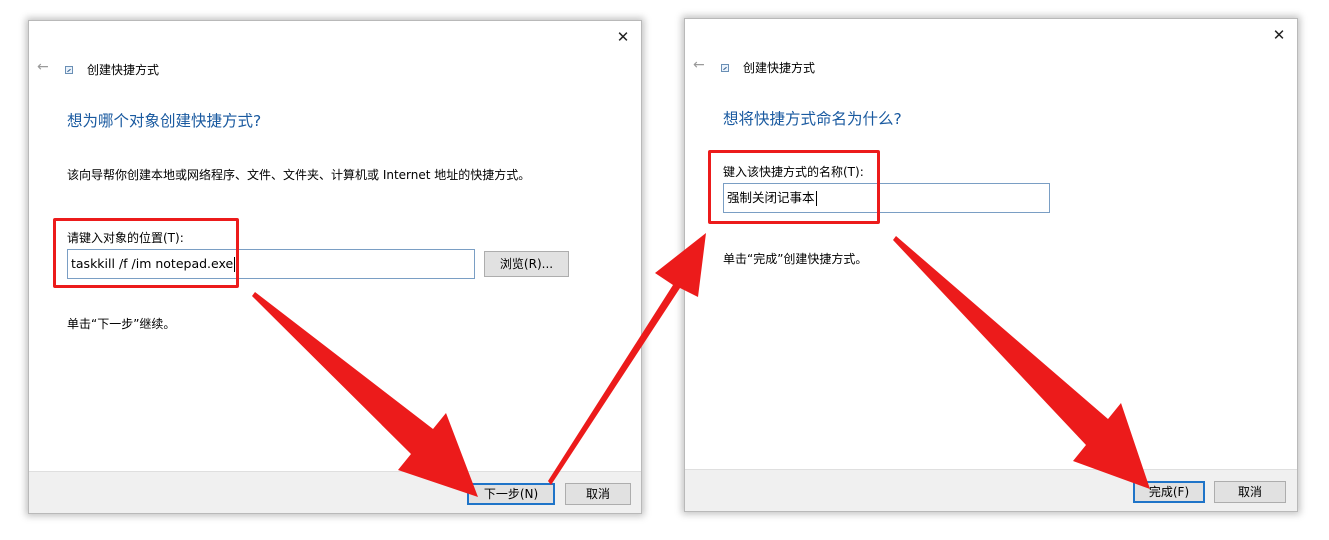 This screenshot has height=540, width=1329. I want to click on location-label: 请键入对象的位置(T):, so click(125, 238).